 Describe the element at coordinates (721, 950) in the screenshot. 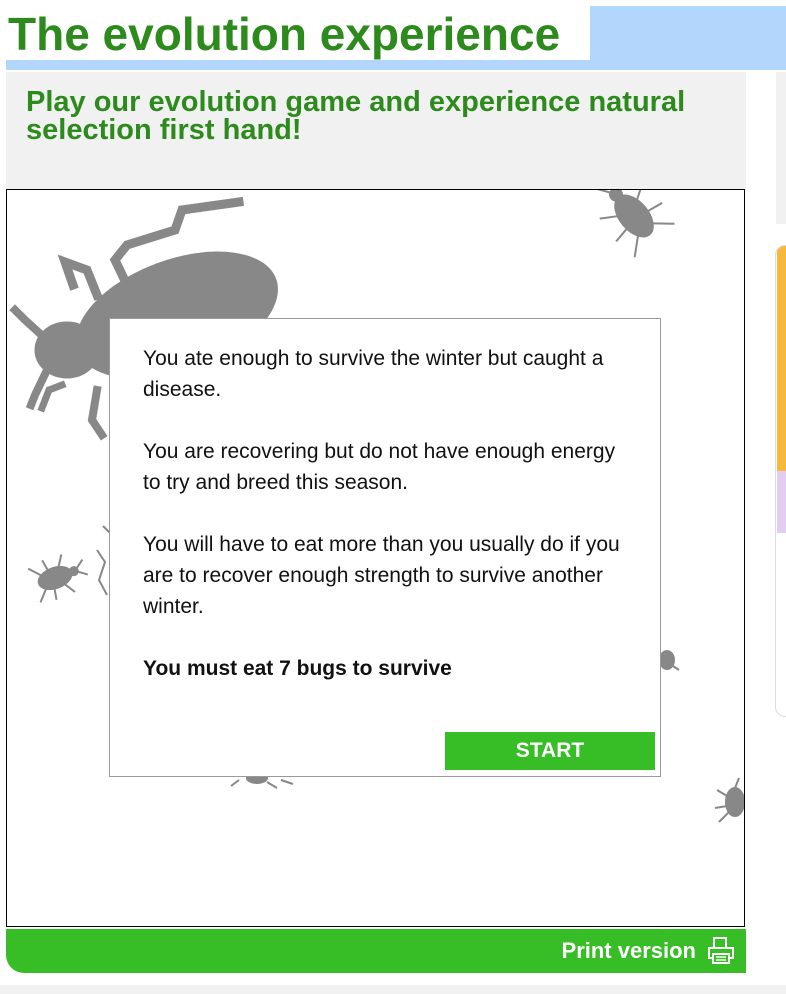

I see `printer-icon` at that location.